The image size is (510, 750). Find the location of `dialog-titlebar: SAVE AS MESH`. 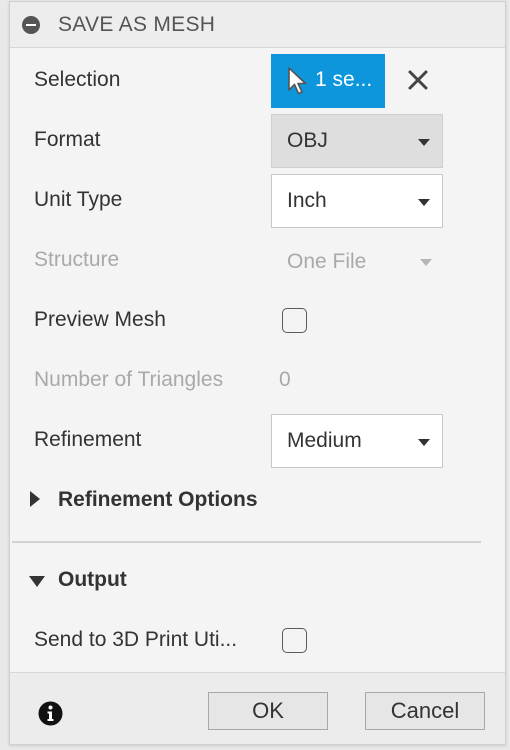

dialog-titlebar: SAVE AS MESH is located at coordinates (257, 25).